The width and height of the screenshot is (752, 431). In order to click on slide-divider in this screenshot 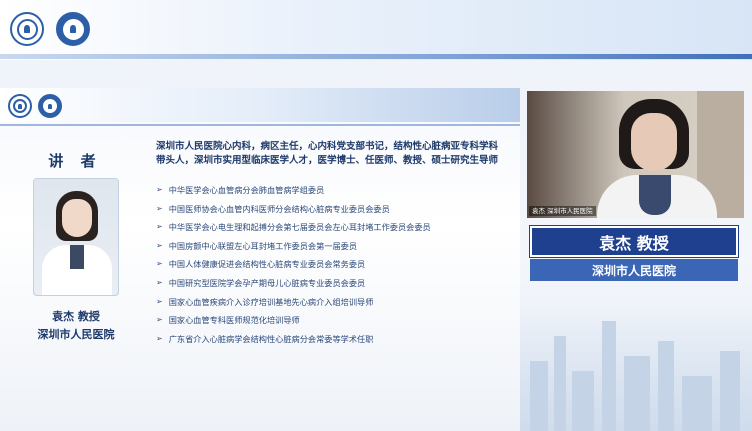, I will do `click(260, 125)`.